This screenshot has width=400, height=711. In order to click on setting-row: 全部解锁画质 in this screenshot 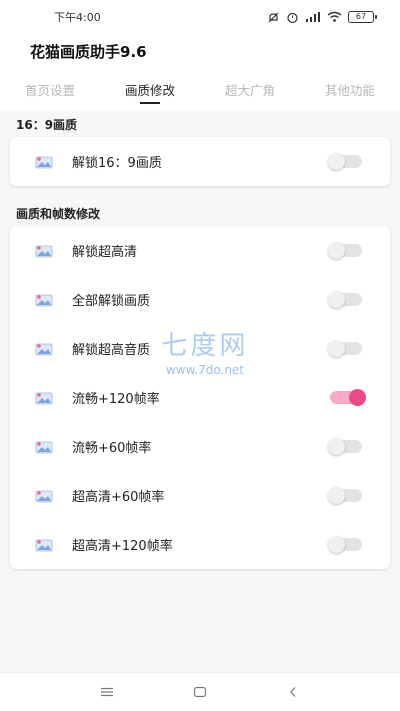, I will do `click(200, 299)`.